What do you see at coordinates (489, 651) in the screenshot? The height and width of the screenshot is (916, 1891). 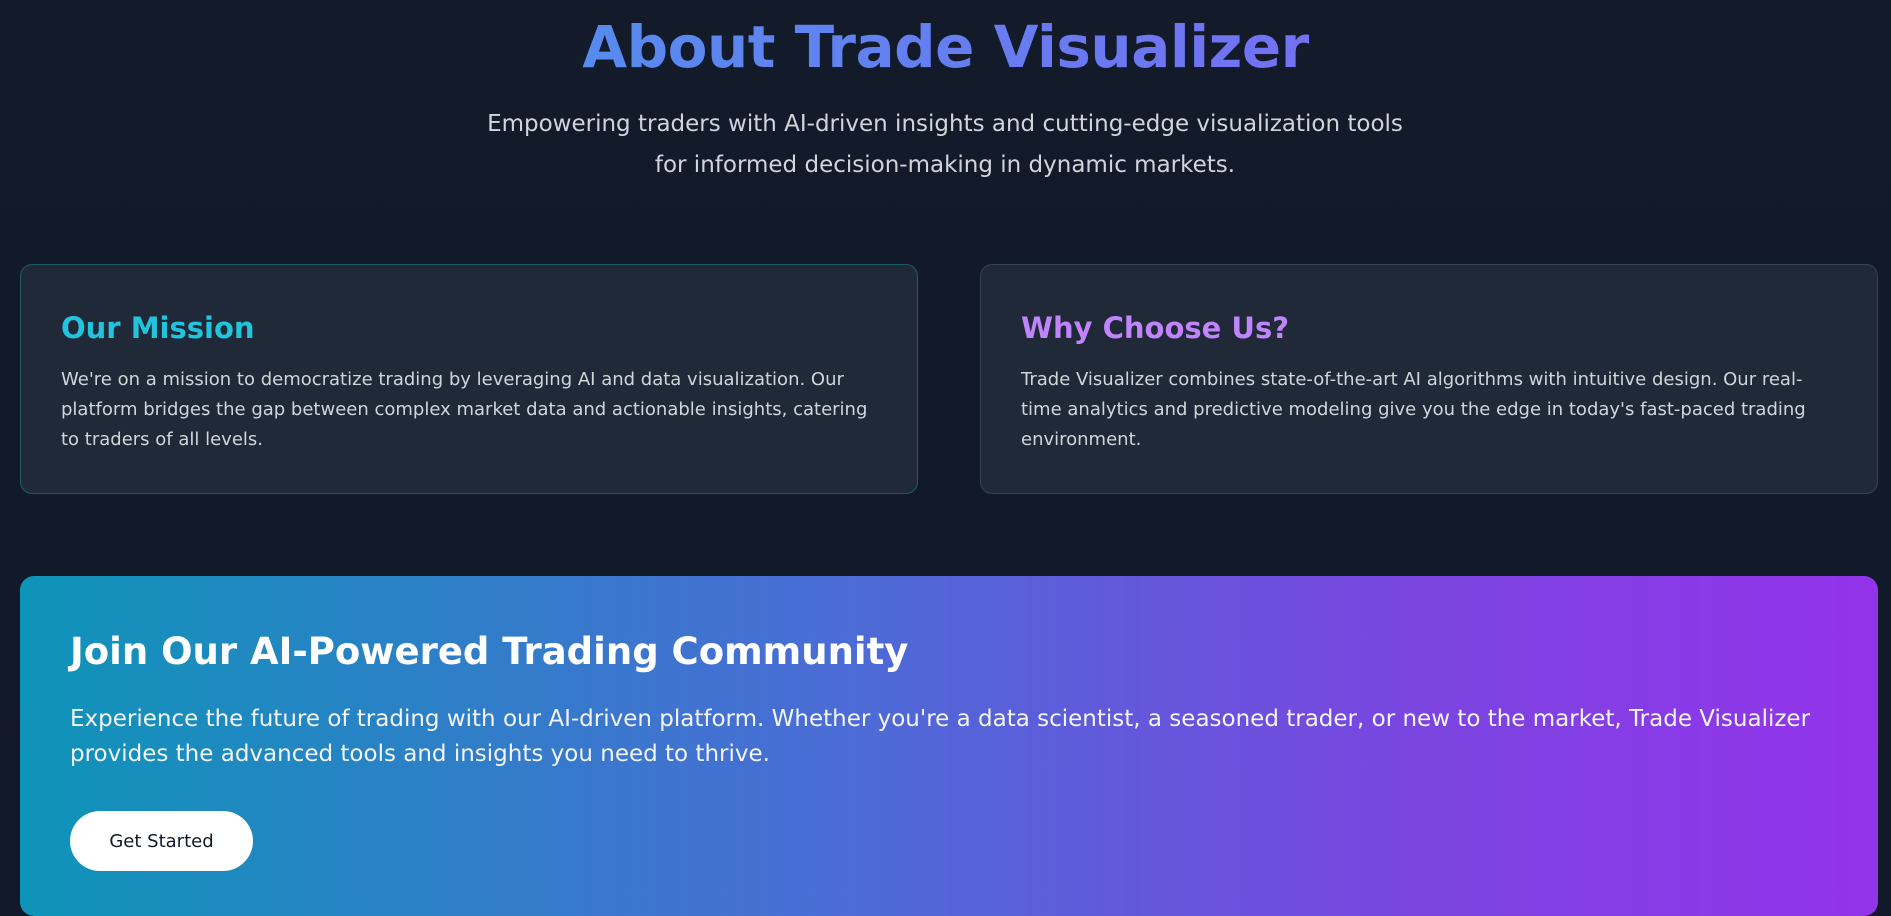 I see `cta-title: Join Our AI-Powered Trading Community` at bounding box center [489, 651].